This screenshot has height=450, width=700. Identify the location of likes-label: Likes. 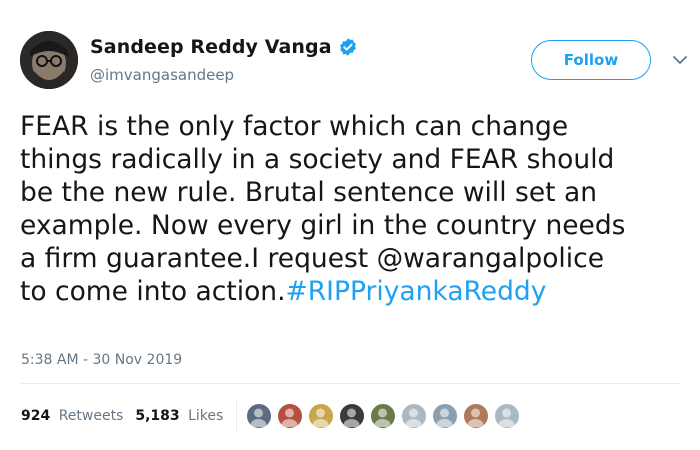
(206, 416).